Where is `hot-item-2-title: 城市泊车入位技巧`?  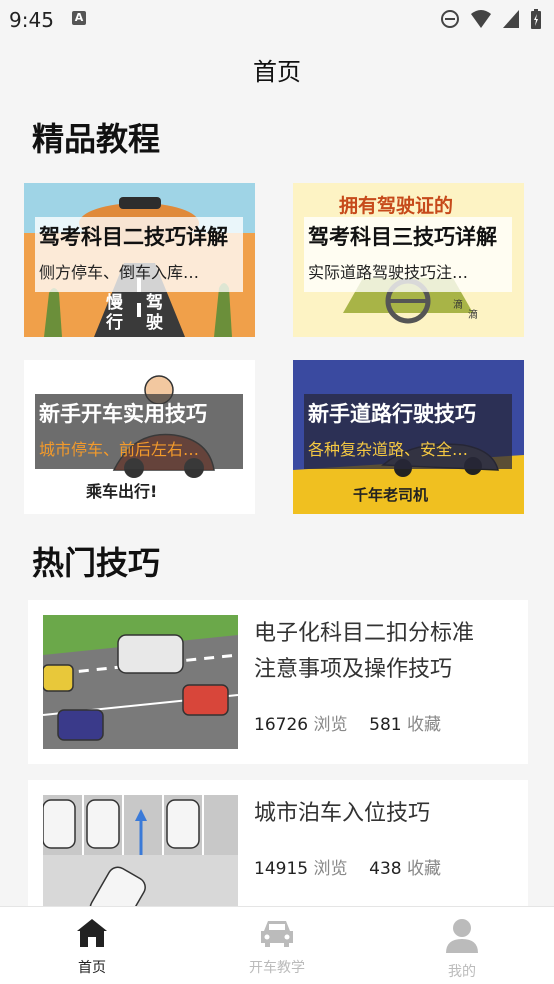 hot-item-2-title: 城市泊车入位技巧 is located at coordinates (342, 814).